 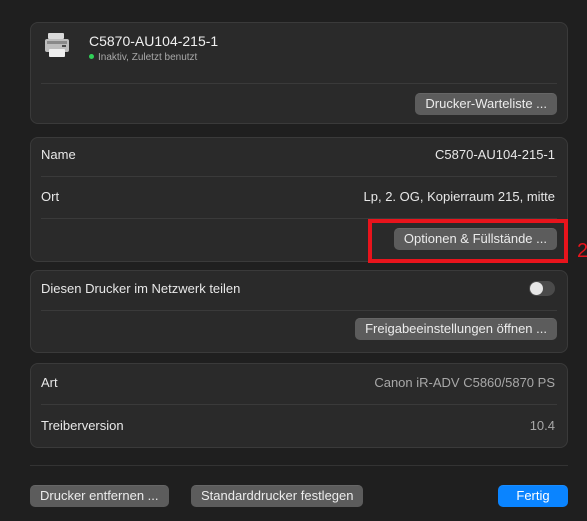 I want to click on annotation-marker: 2, so click(x=582, y=251).